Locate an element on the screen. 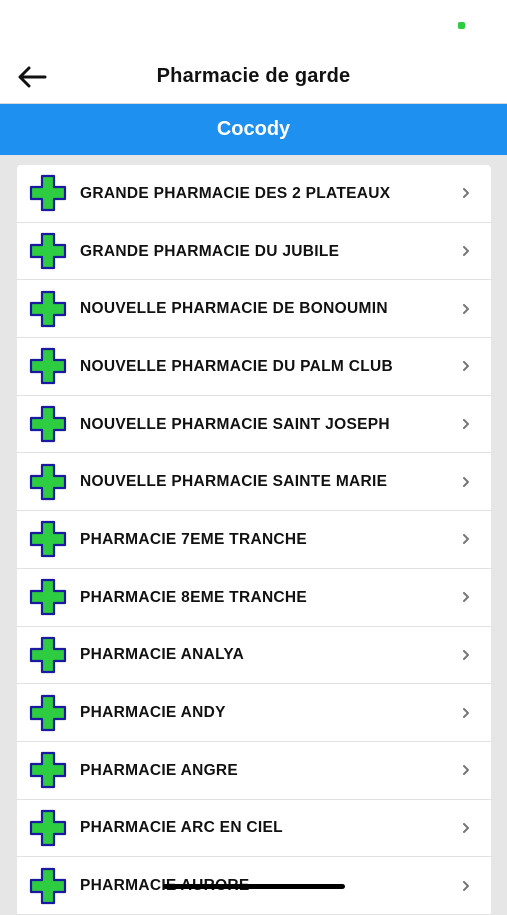 This screenshot has height=915, width=507. pharmacy-list-item: PHARMACIE ANALYA is located at coordinates (254, 656).